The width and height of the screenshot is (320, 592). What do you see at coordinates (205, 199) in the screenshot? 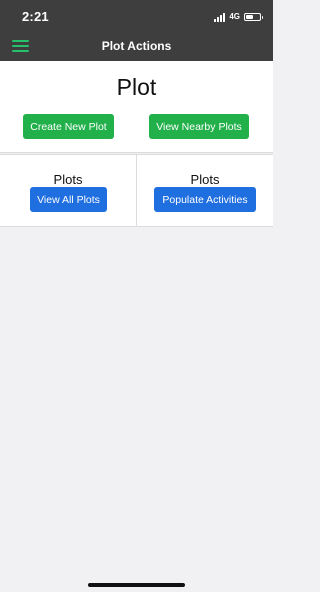
I see `populate-activities-button: Populate Activities` at bounding box center [205, 199].